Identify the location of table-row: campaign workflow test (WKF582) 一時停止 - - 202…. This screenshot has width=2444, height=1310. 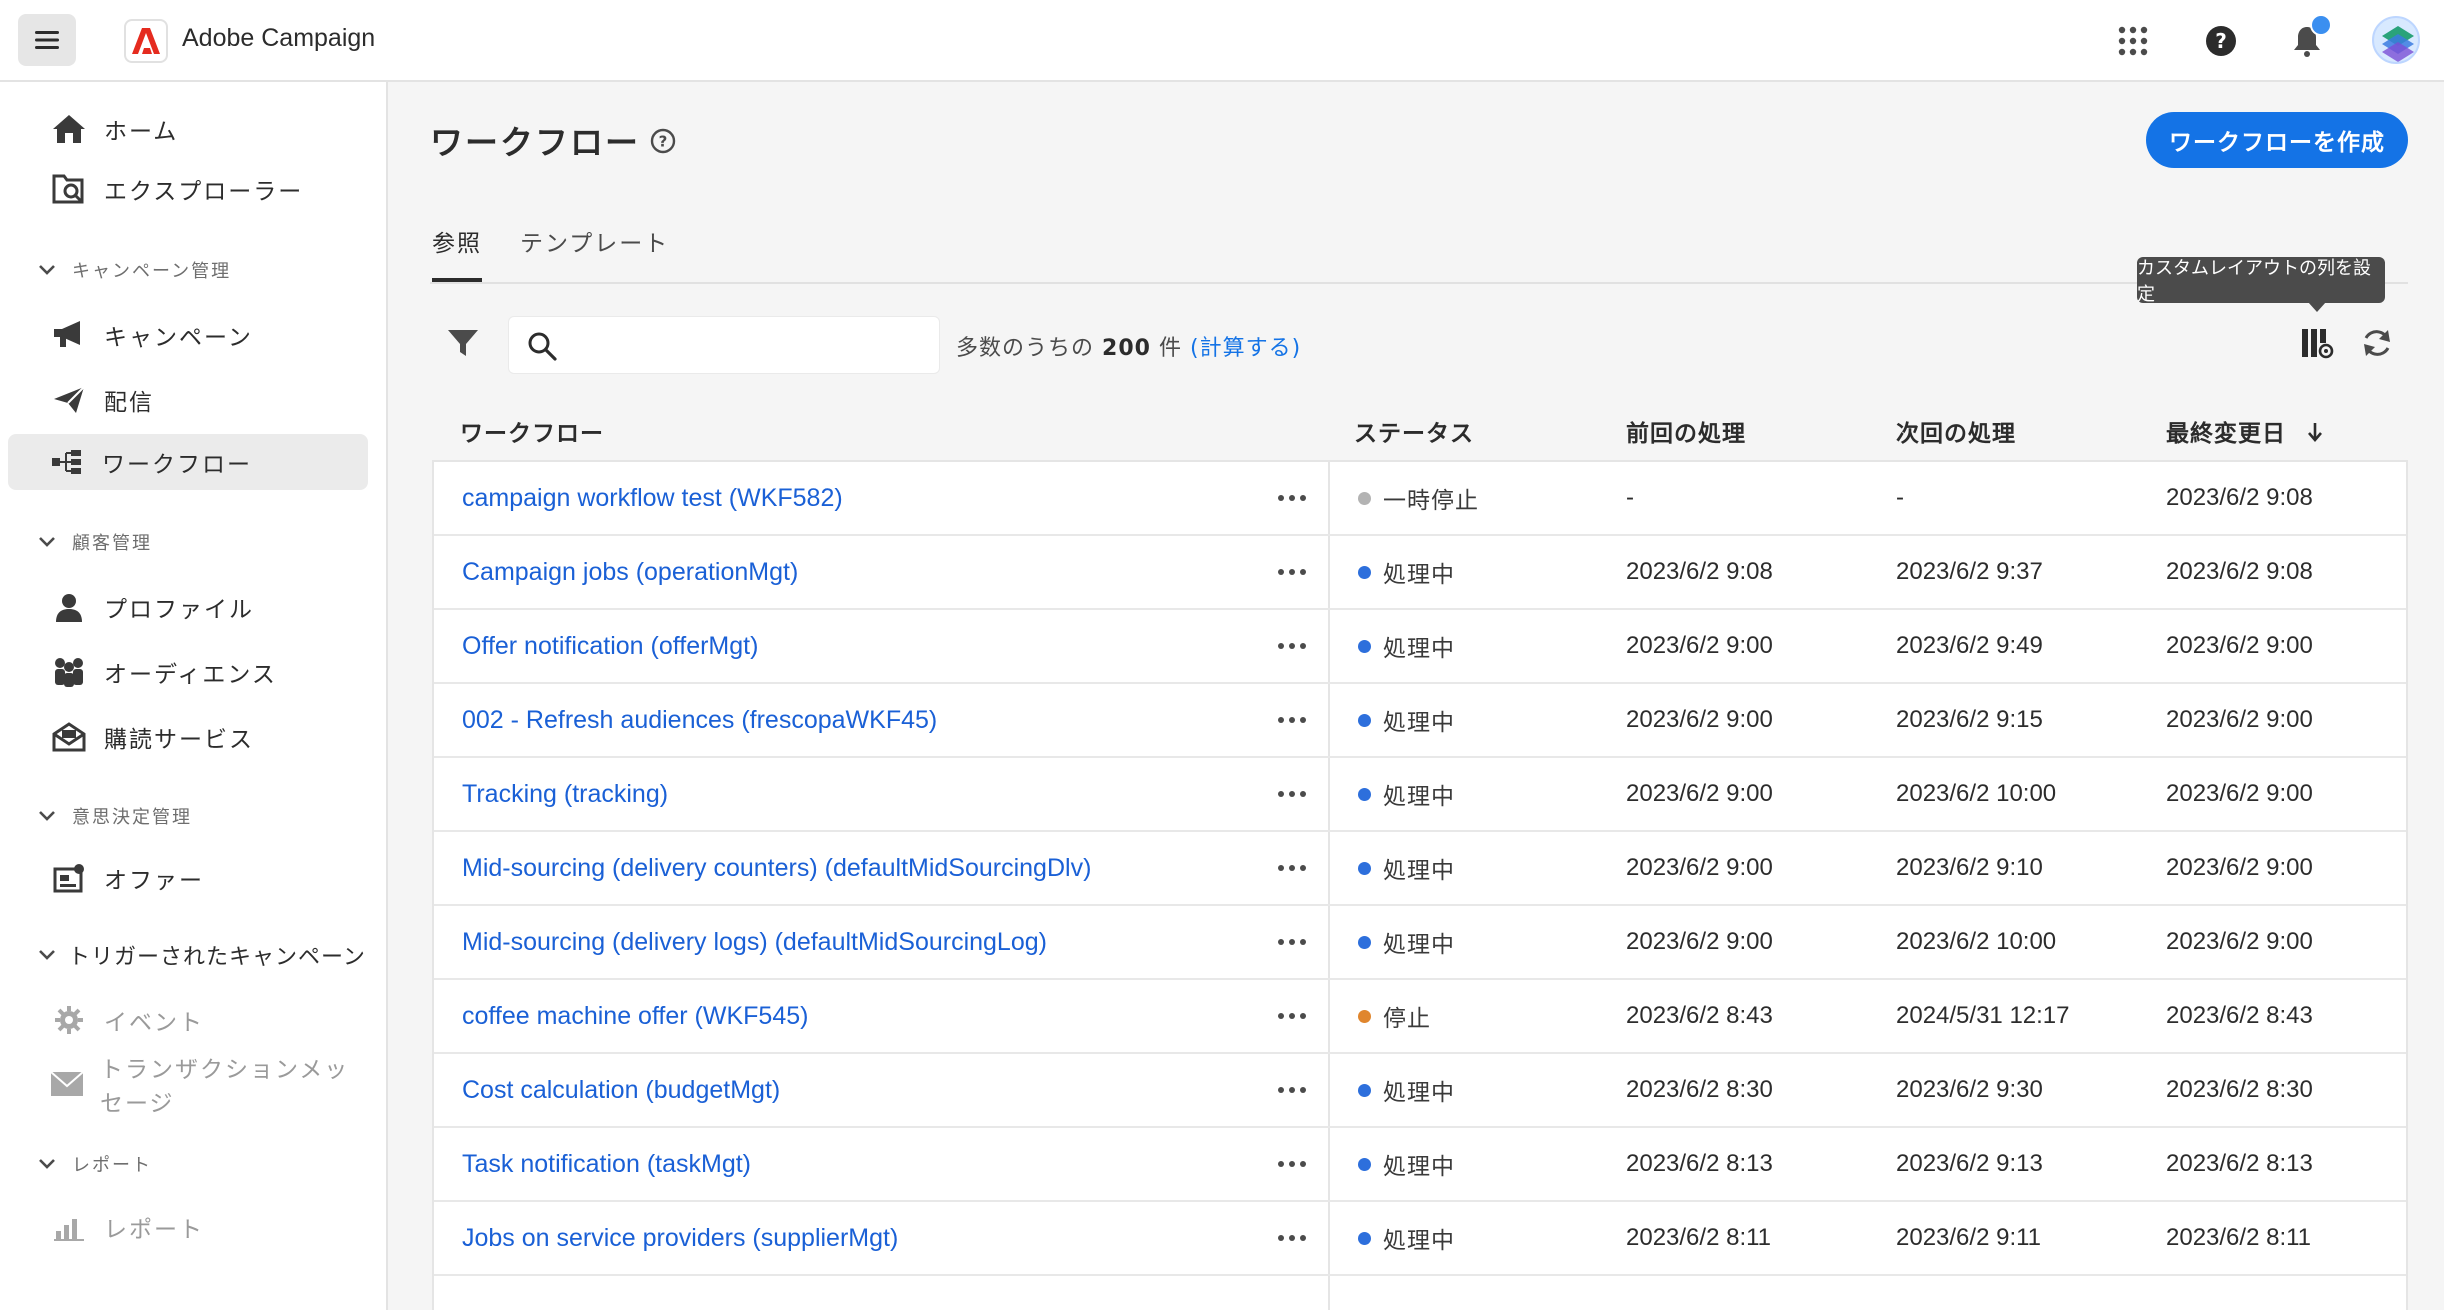
(1420, 499).